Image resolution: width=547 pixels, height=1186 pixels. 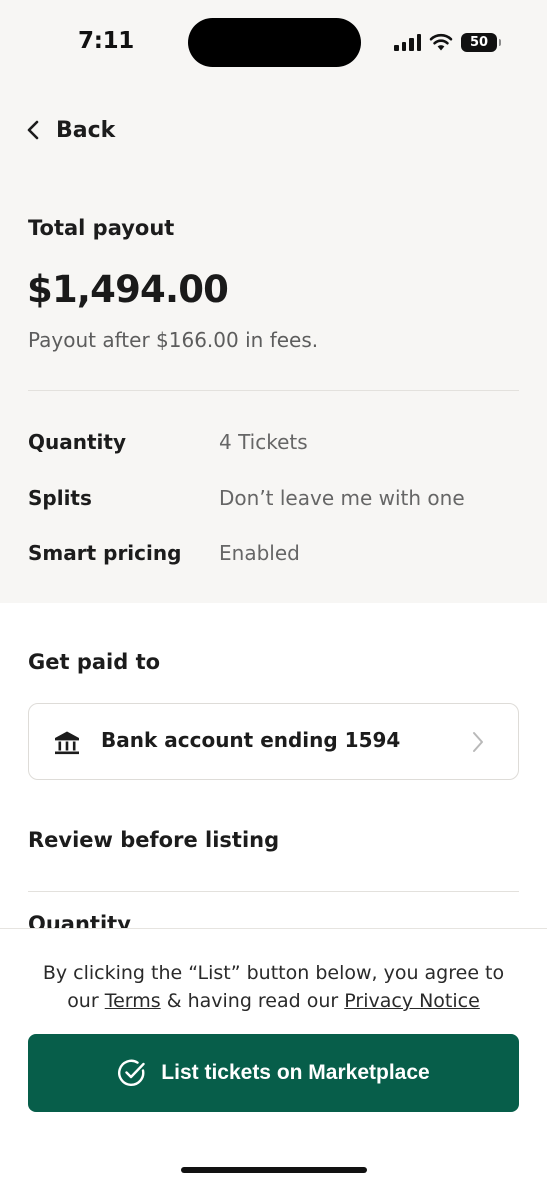 I want to click on bank-account-selector: Bank account ending 1594, so click(x=273, y=741).